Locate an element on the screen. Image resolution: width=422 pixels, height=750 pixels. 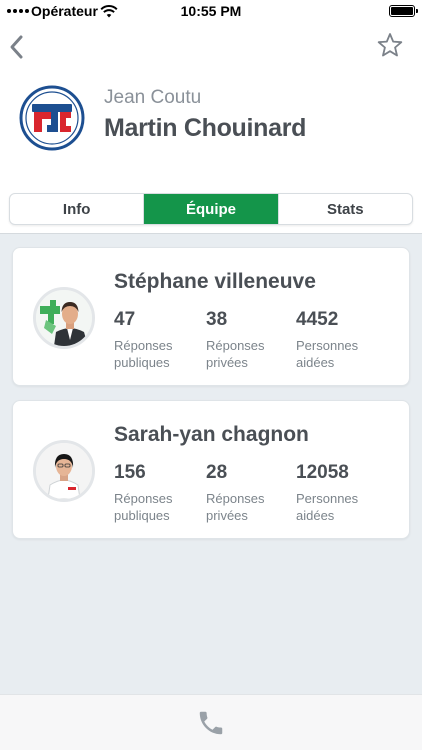
stat-private-answers: 28 Réponses privées is located at coordinates (251, 493).